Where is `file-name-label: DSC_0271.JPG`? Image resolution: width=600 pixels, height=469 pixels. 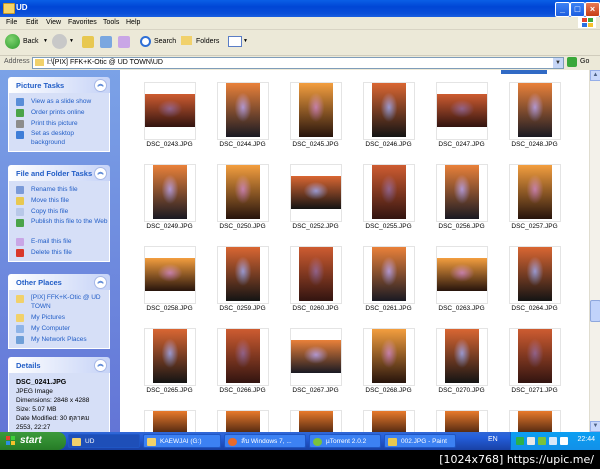 file-name-label: DSC_0271.JPG is located at coordinates (534, 390).